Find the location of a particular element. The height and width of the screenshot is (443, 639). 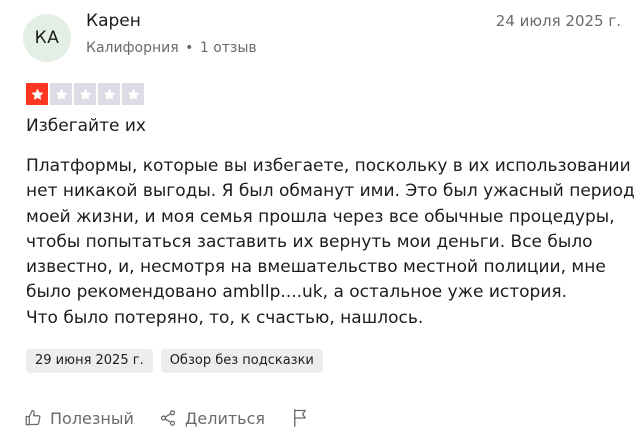

author-meta: Калифорния • 1 отзыв is located at coordinates (171, 48).